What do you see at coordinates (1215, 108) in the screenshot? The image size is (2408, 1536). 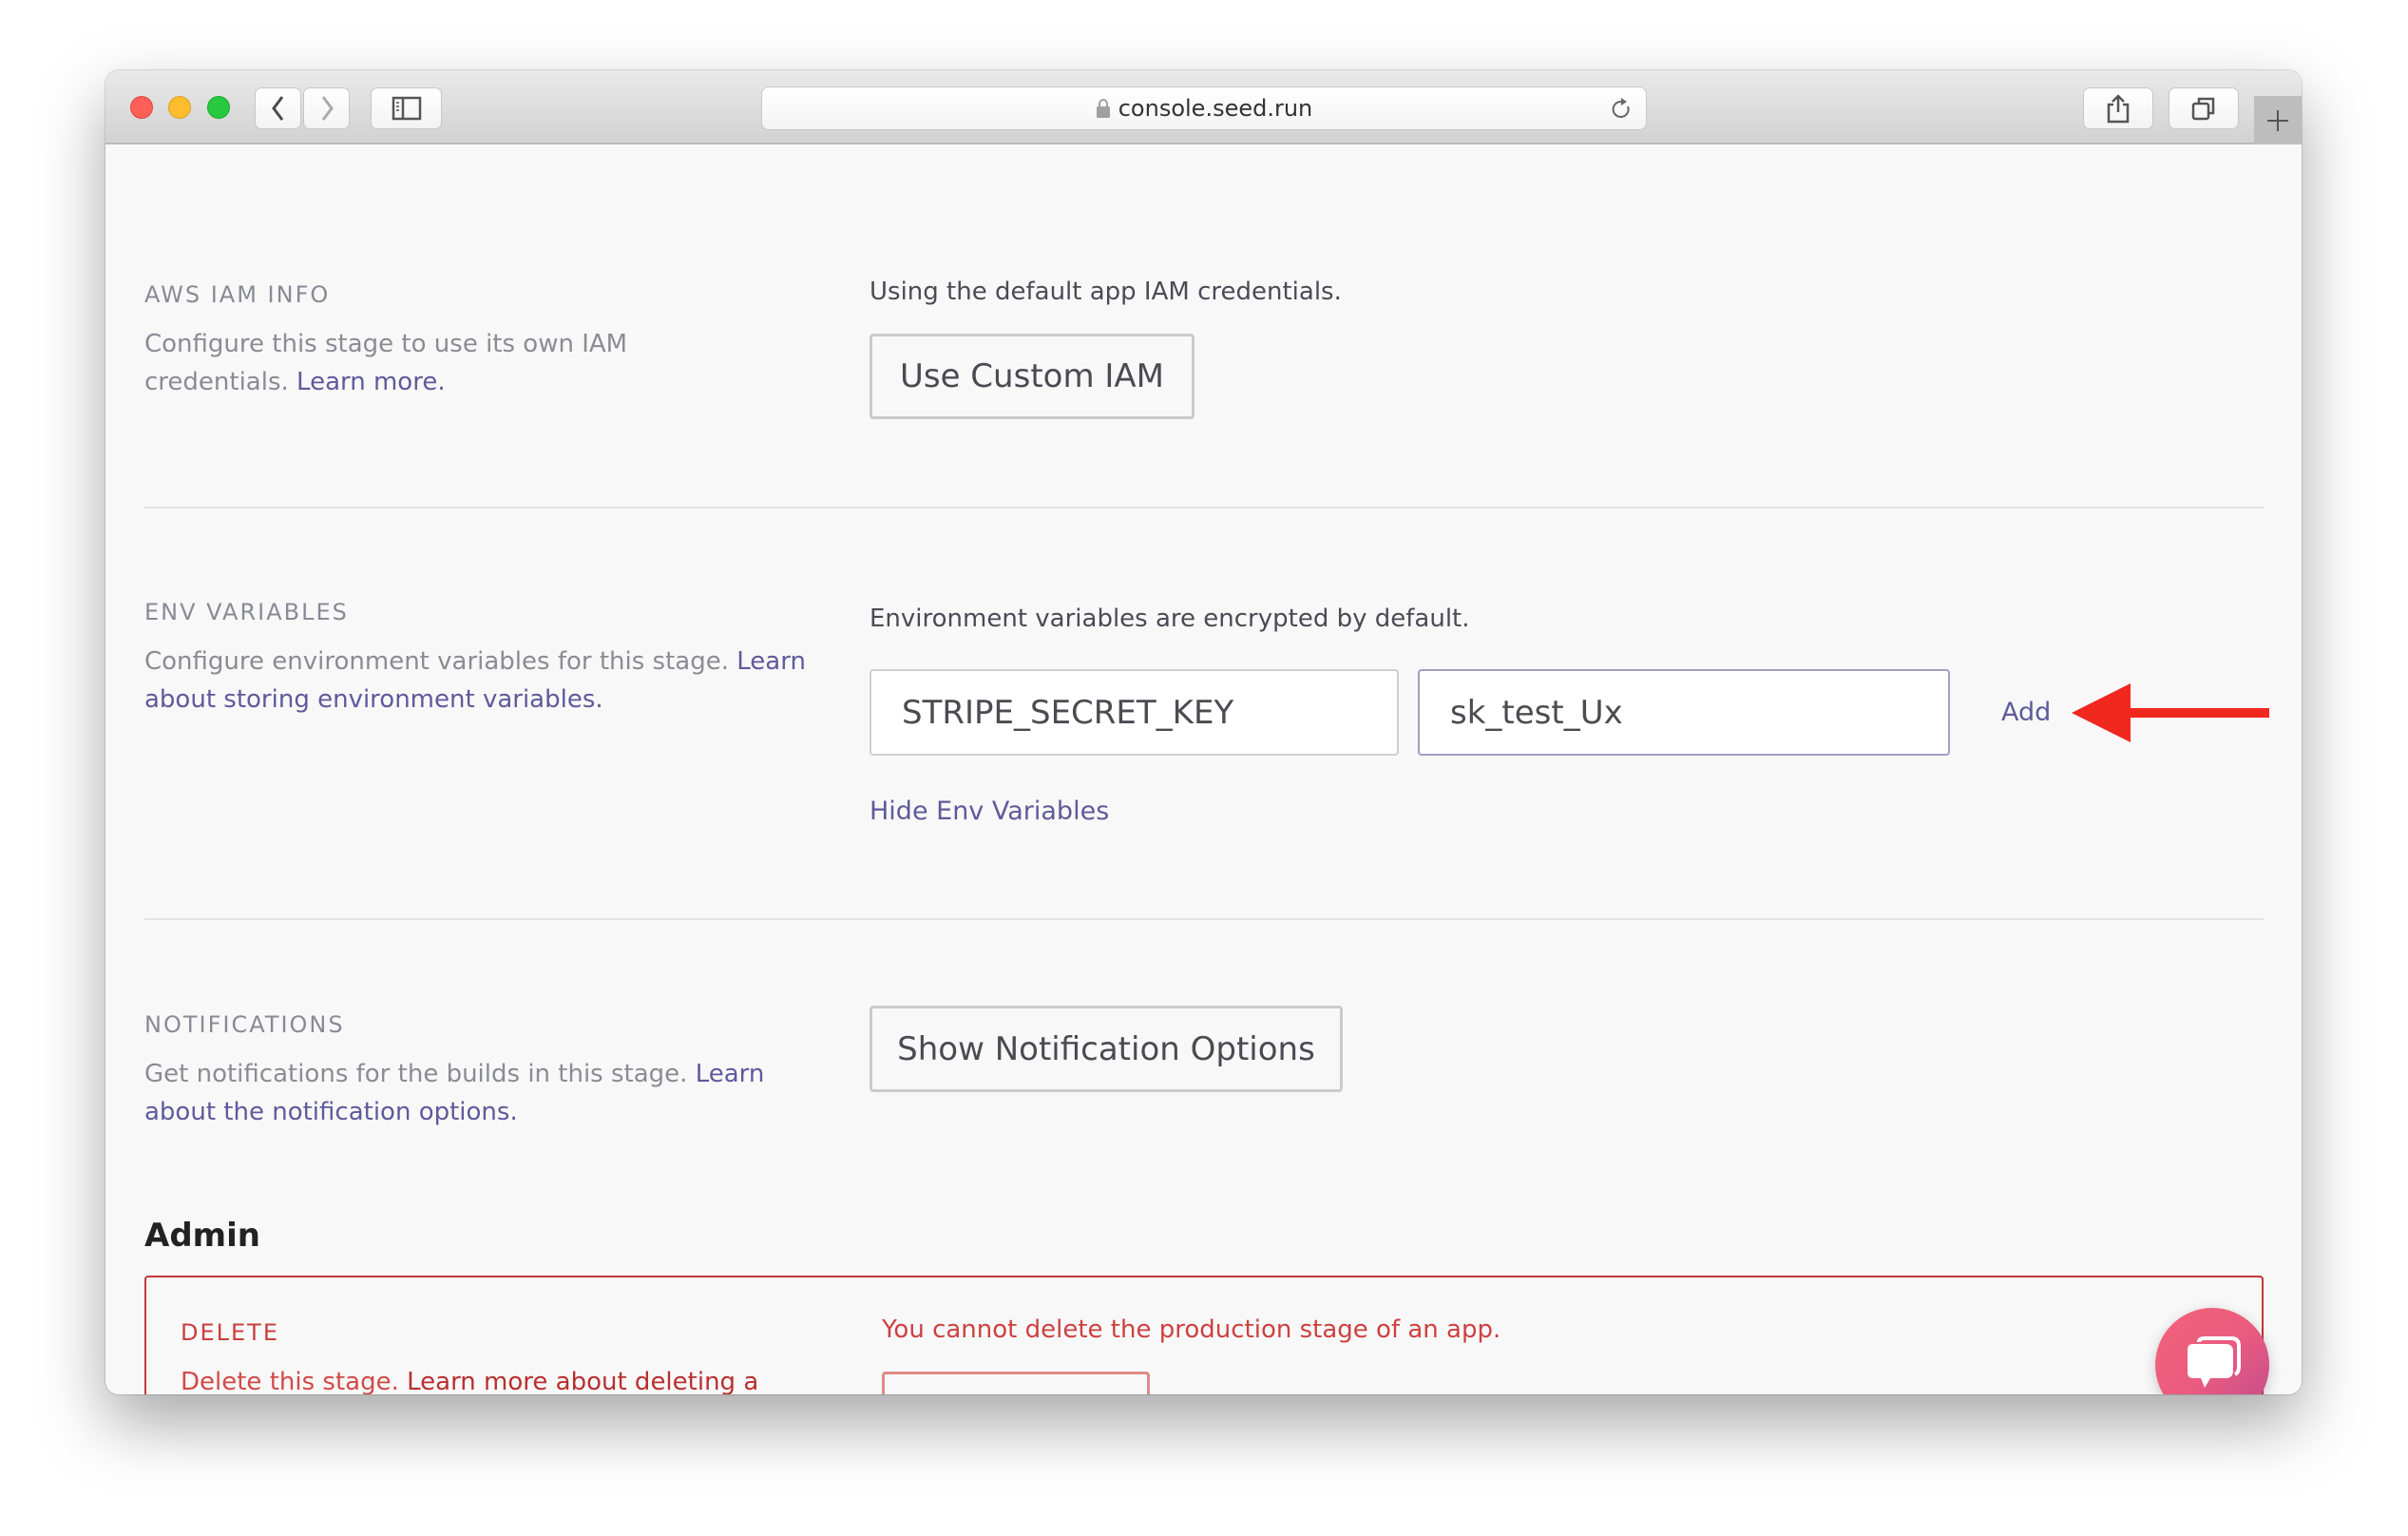 I see `url-text: console.seed.run` at bounding box center [1215, 108].